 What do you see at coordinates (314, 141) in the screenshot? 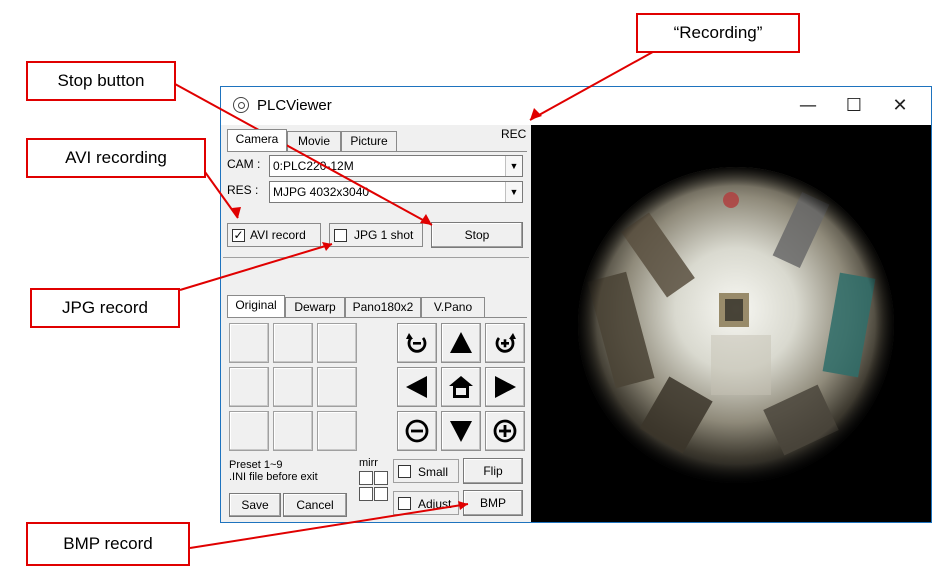
I see `tab-movie: Movie` at bounding box center [314, 141].